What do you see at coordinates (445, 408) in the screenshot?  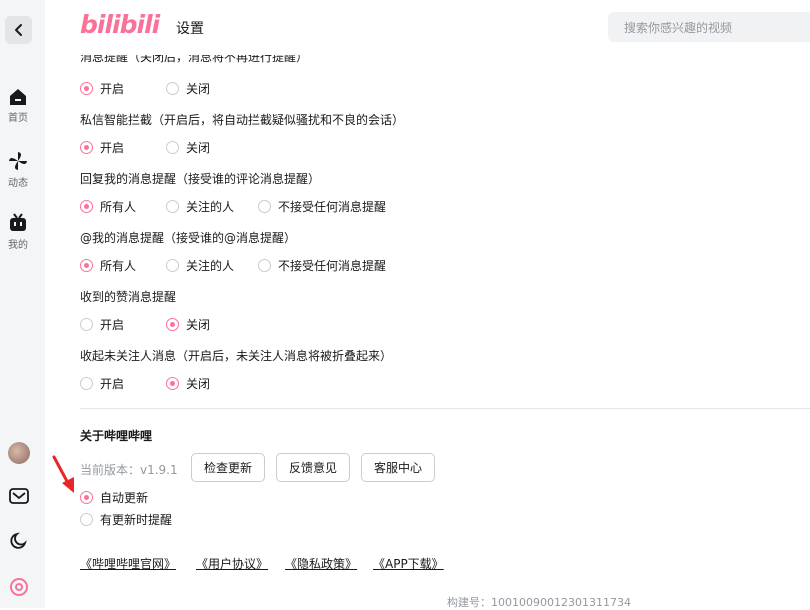 I see `divider` at bounding box center [445, 408].